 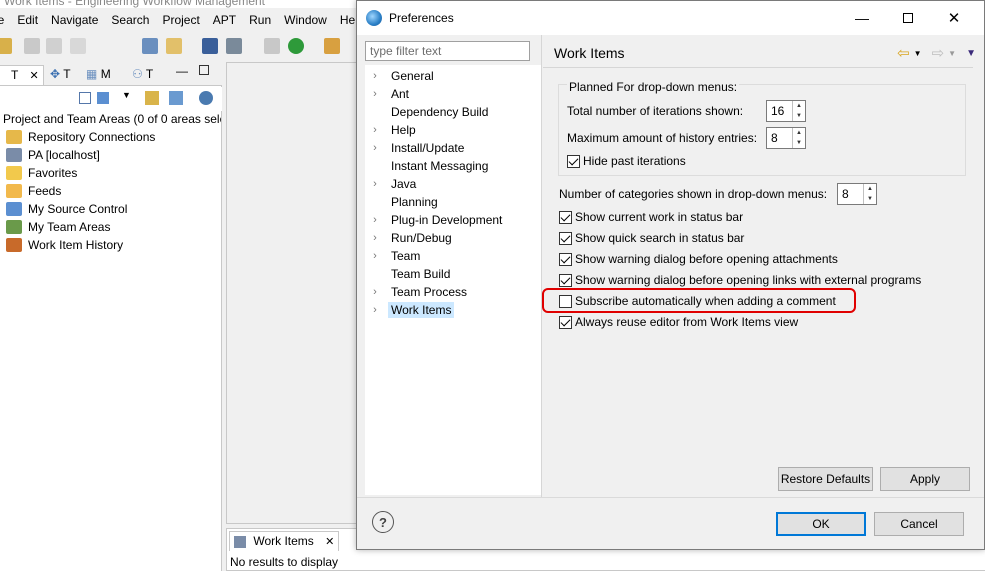 What do you see at coordinates (5, 21) in the screenshot?
I see `menu-file: File` at bounding box center [5, 21].